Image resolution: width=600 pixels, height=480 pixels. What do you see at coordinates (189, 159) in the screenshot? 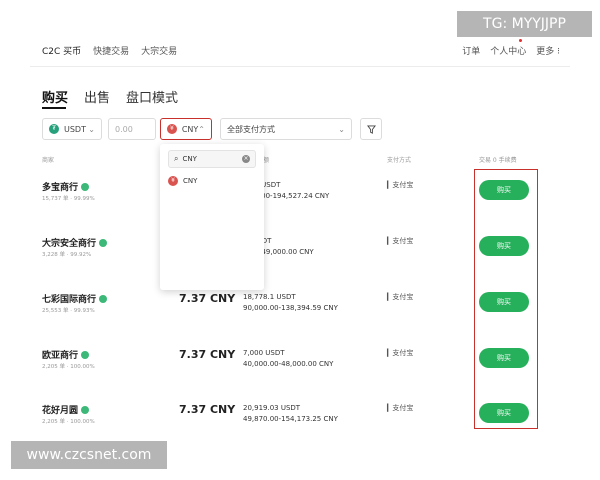
I see `currency-search-value: CNY` at bounding box center [189, 159].